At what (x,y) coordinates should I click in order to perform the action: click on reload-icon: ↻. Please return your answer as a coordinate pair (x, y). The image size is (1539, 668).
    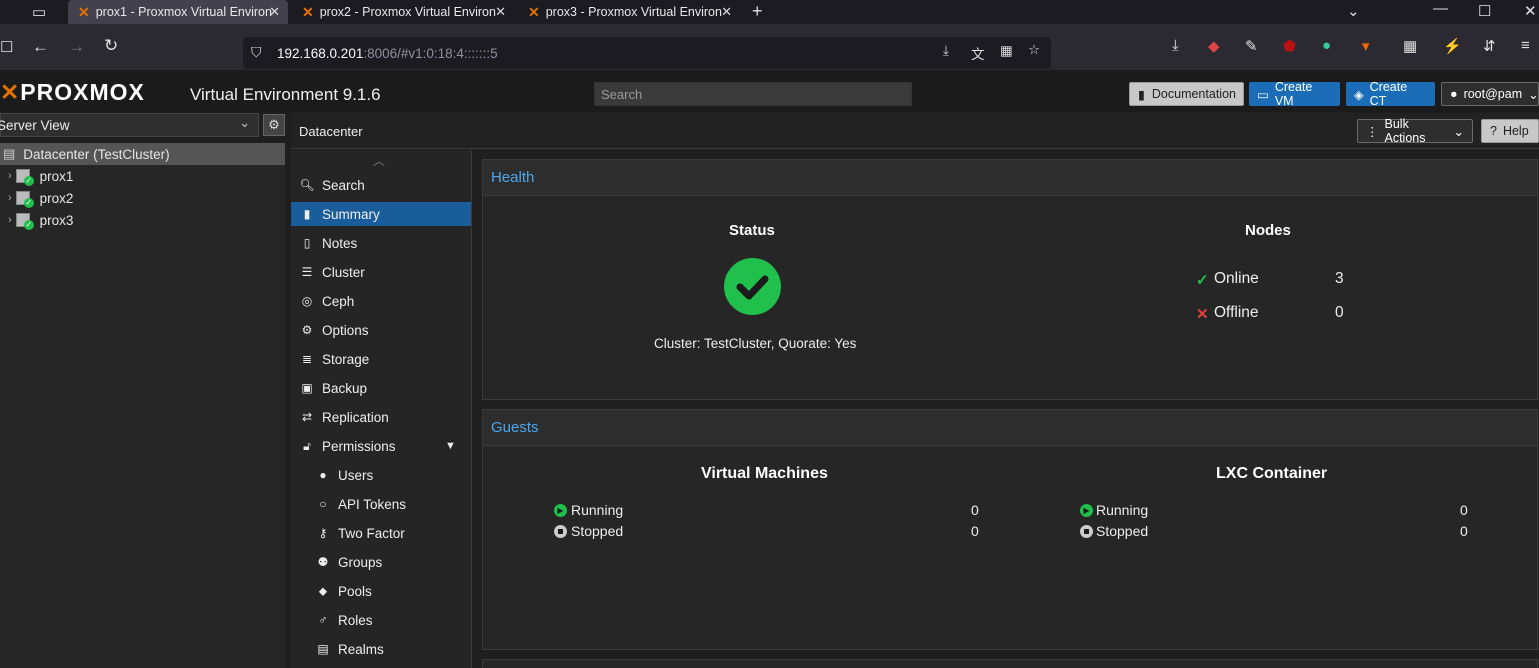
    Looking at the image, I should click on (111, 46).